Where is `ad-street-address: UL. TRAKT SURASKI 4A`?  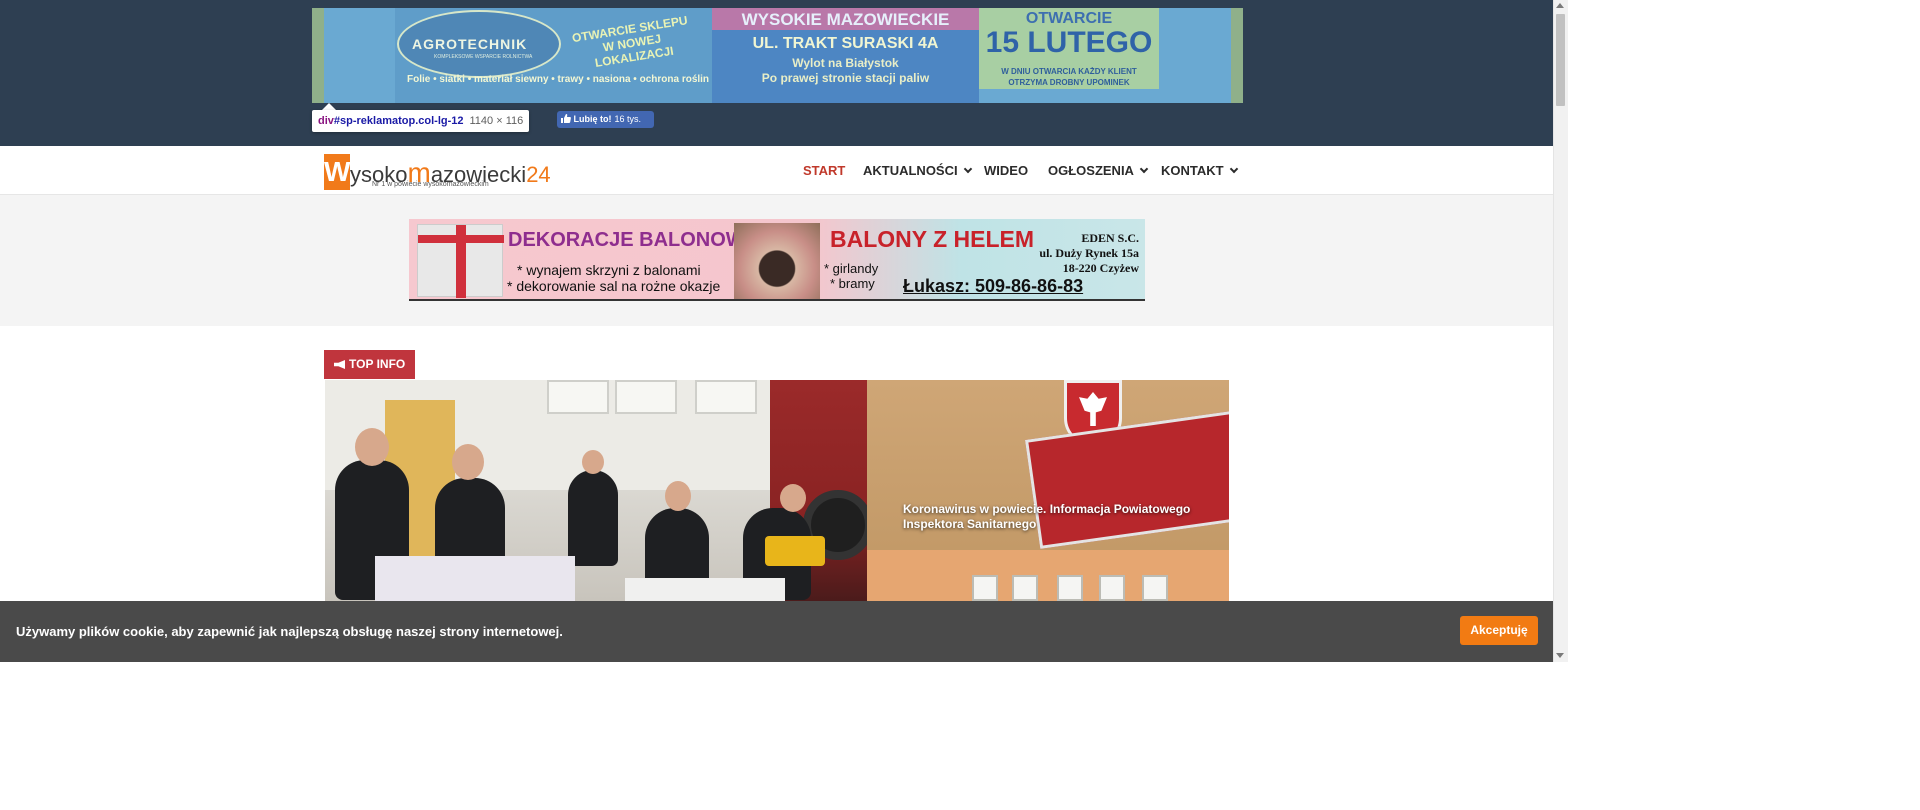 ad-street-address: UL. TRAKT SURASKI 4A is located at coordinates (845, 43).